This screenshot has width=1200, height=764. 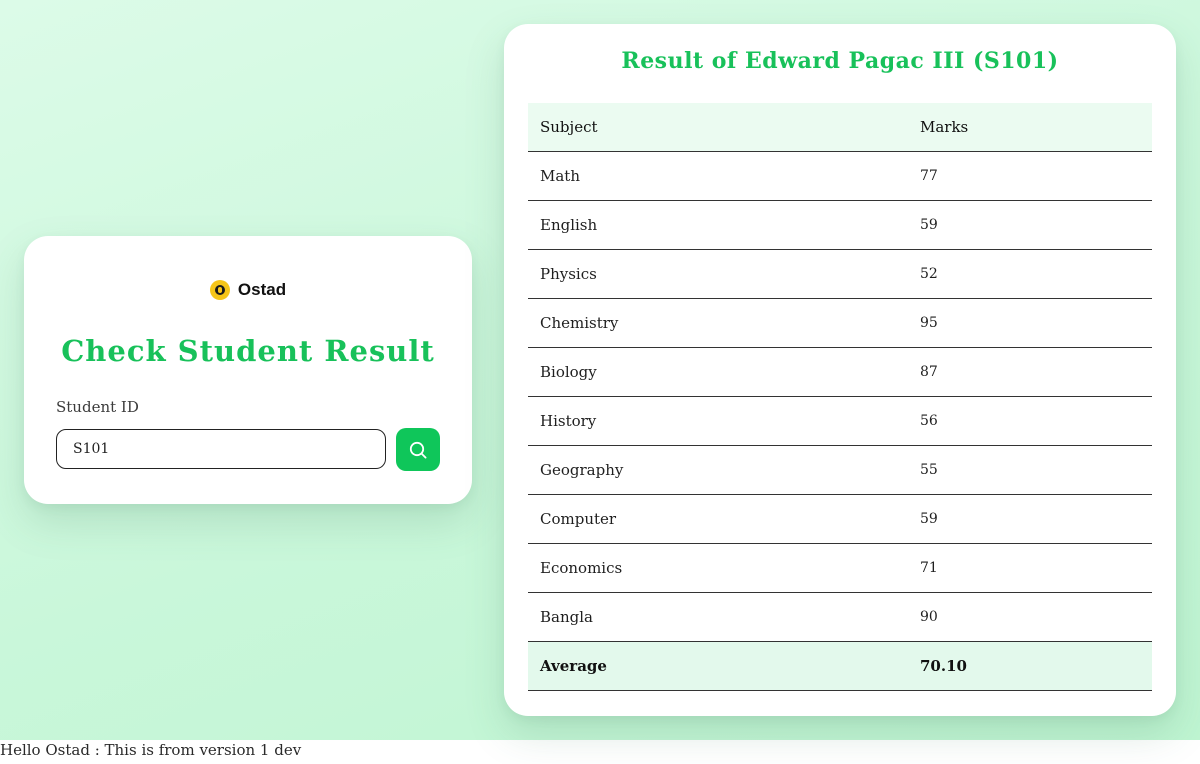 What do you see at coordinates (1030, 470) in the screenshot?
I see `marks-cell: 55` at bounding box center [1030, 470].